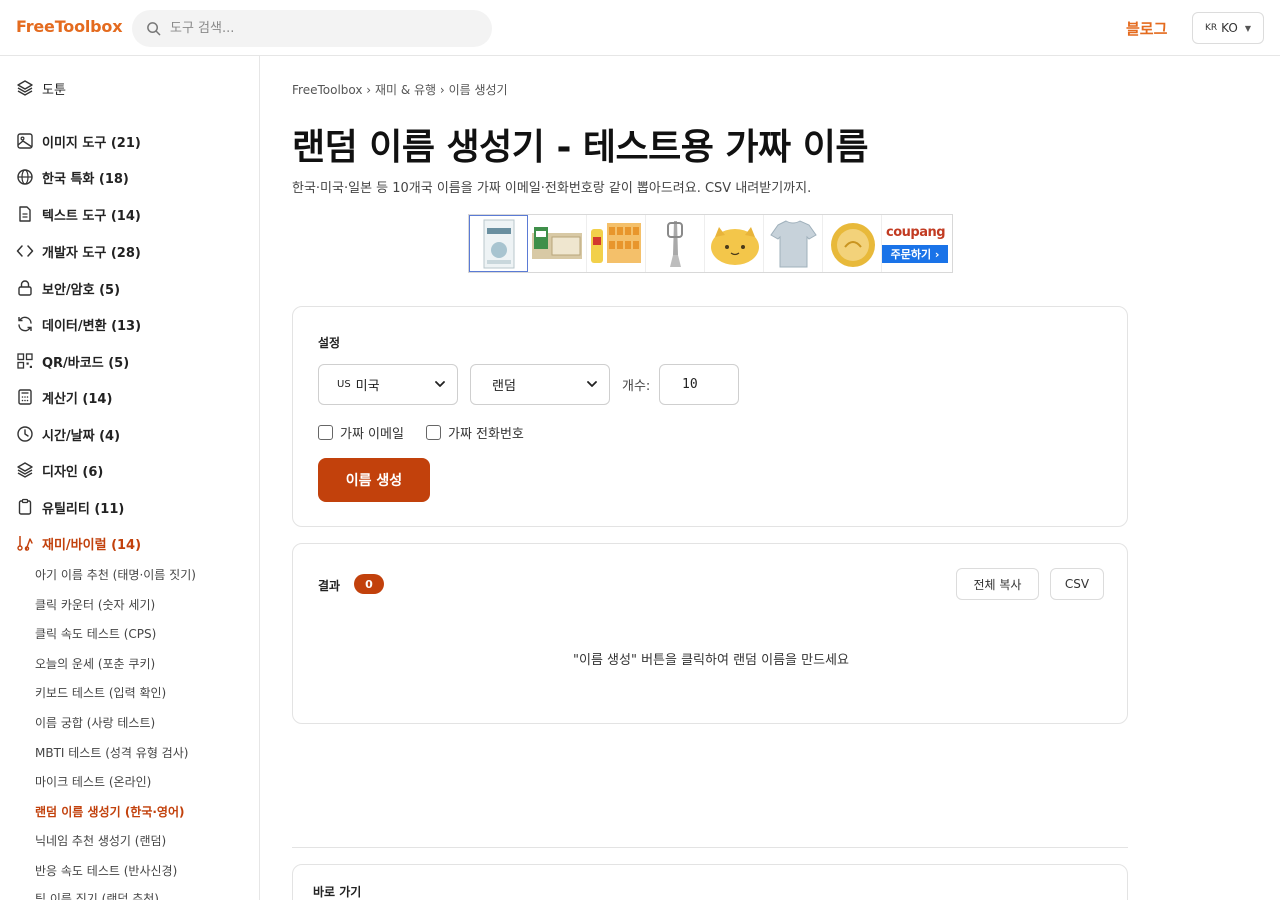 The height and width of the screenshot is (900, 1280). What do you see at coordinates (100, 841) in the screenshot?
I see `sub-item-nickname: 닉네임 추천 생성기 (랜덤)` at bounding box center [100, 841].